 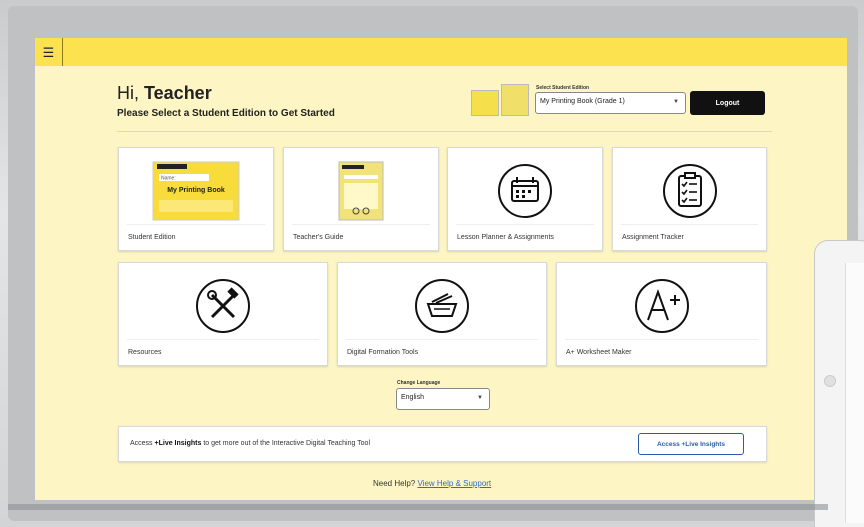 I want to click on card-label: Teacher's Guide, so click(x=318, y=237).